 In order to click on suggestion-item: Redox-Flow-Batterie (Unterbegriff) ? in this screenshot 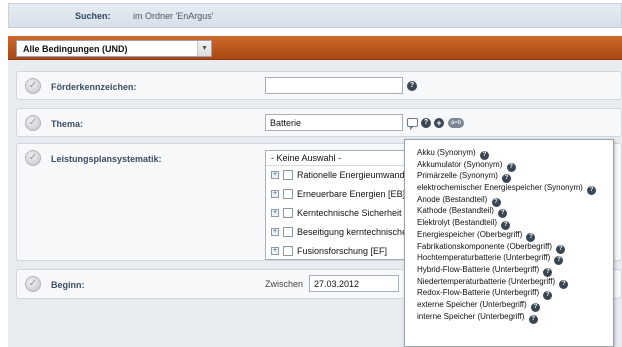, I will do `click(509, 294)`.